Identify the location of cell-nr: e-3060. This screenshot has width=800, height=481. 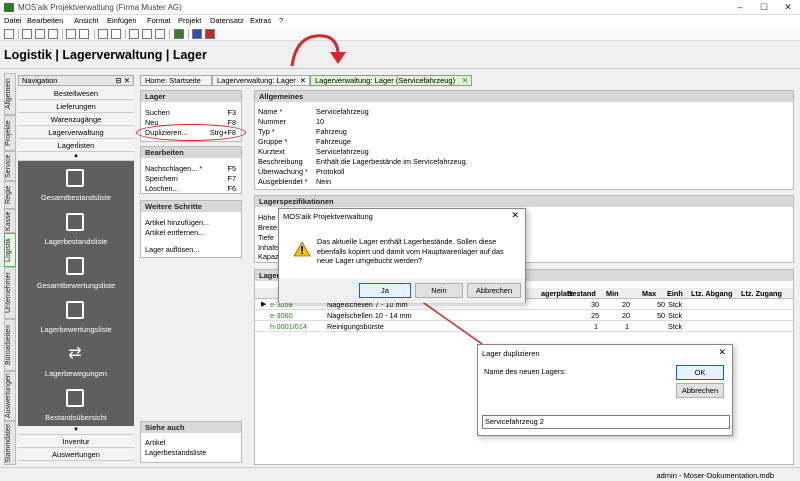
(281, 315).